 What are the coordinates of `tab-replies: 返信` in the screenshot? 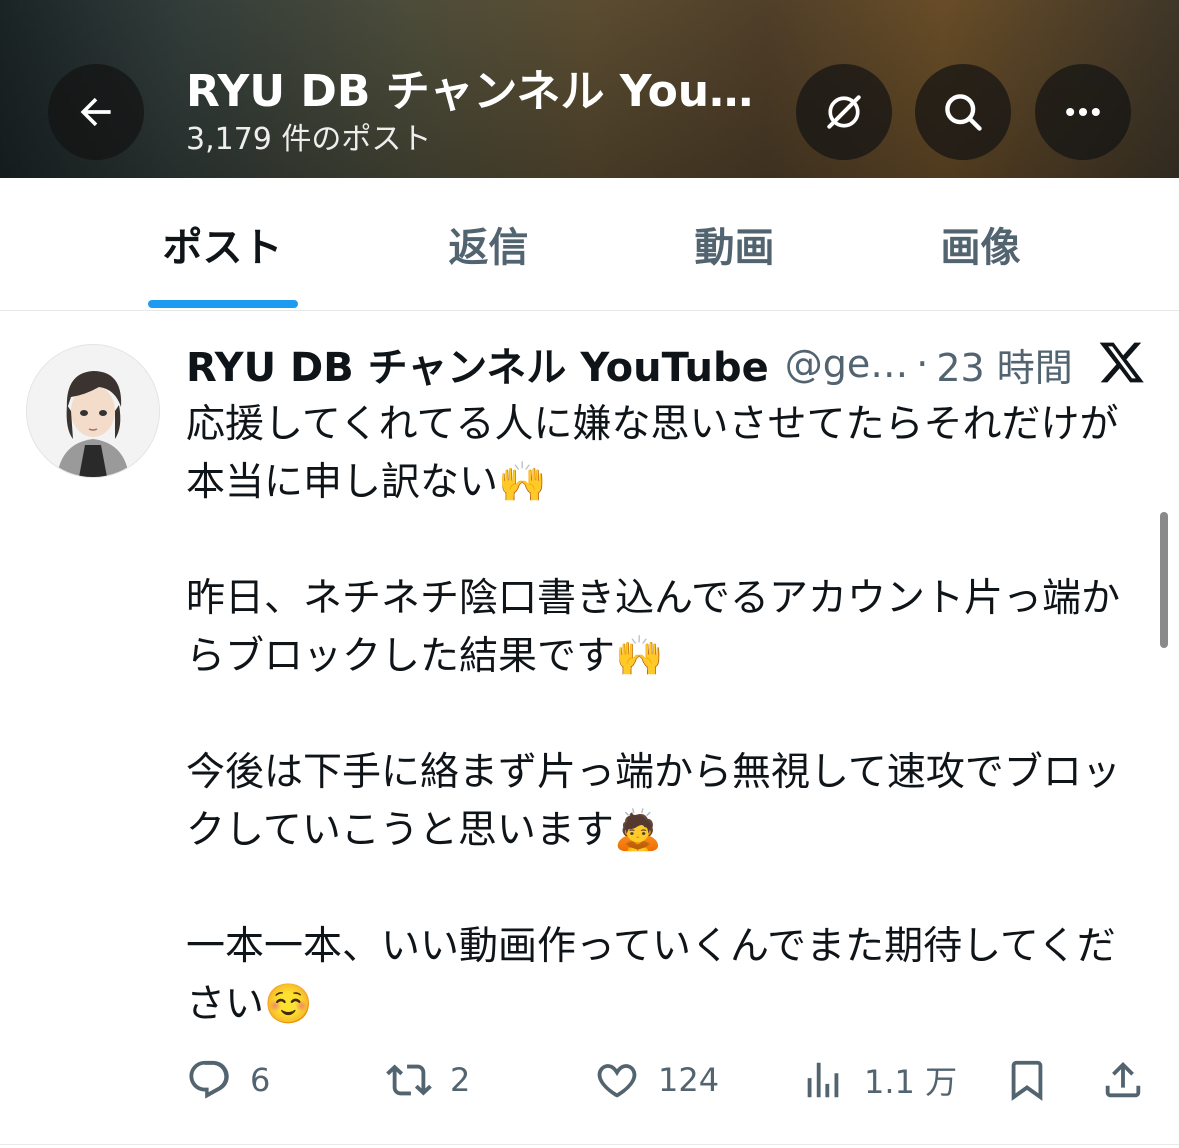 It's located at (488, 244).